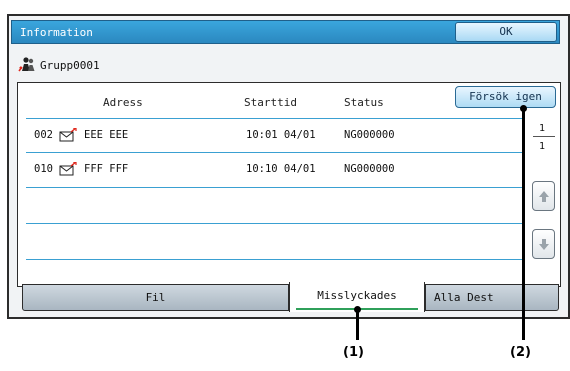  I want to click on title-bar: Information OK, so click(285, 32).